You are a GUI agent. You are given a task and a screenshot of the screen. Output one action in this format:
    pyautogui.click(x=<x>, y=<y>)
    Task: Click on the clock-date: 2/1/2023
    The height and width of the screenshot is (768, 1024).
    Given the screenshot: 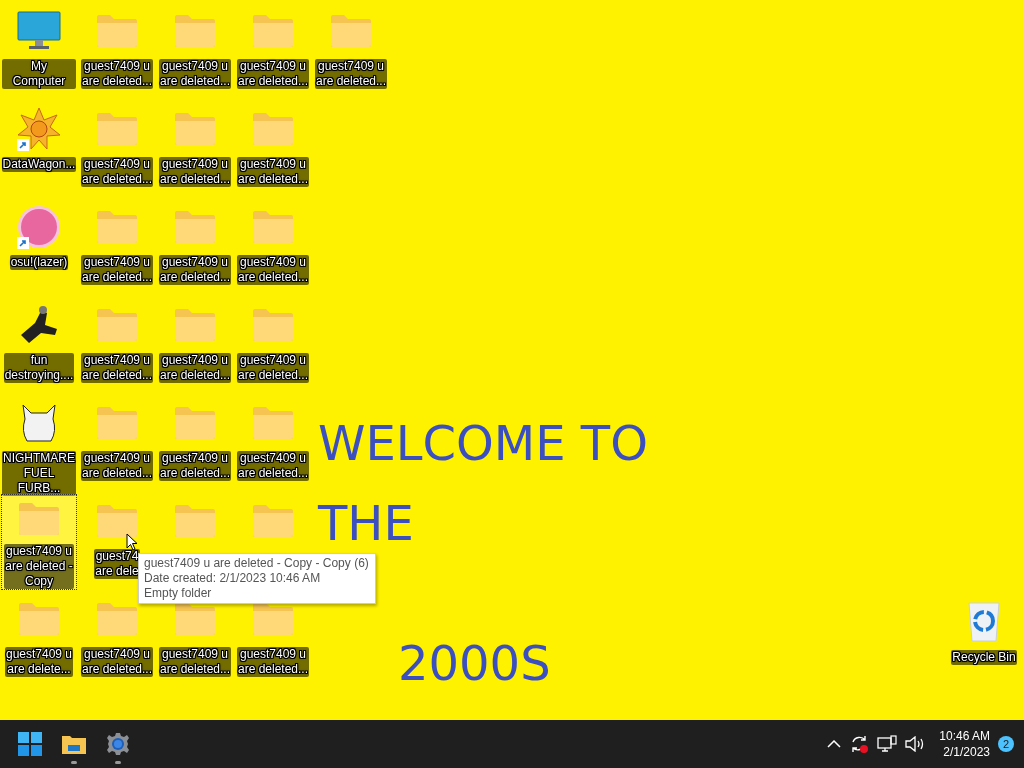 What is the action you would take?
    pyautogui.click(x=966, y=752)
    